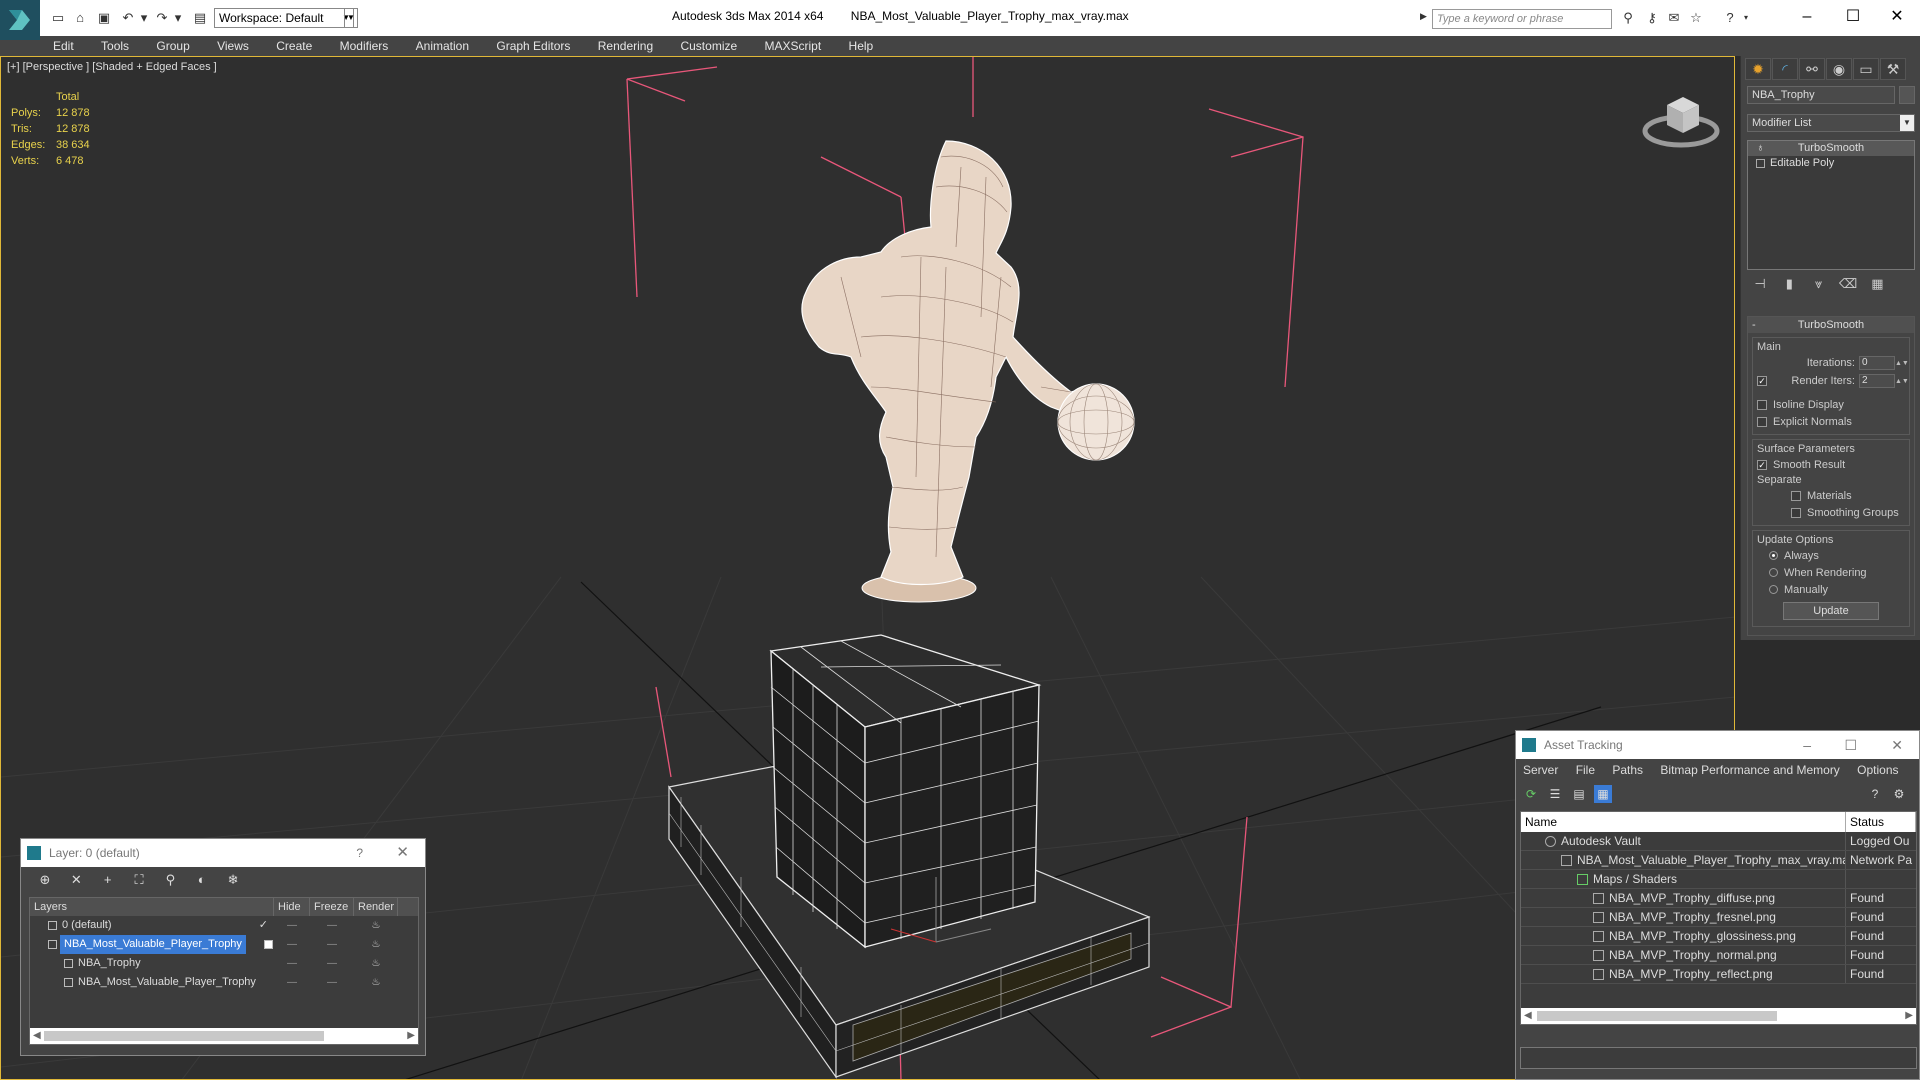 The height and width of the screenshot is (1080, 1920). I want to click on configure-modifier-sets-icon: ▦, so click(1877, 284).